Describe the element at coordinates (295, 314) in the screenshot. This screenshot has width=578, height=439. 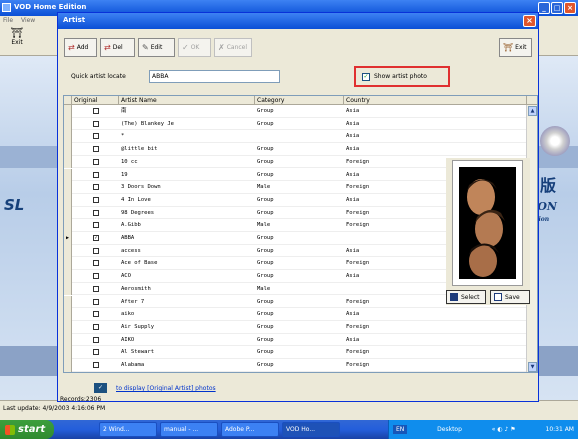
I see `table-row: aiko Group Asia` at that location.